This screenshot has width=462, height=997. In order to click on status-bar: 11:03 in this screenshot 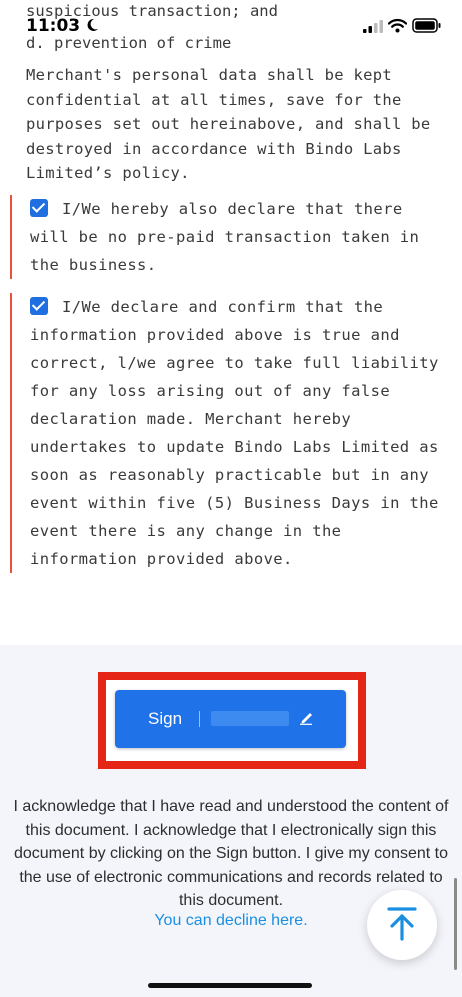, I will do `click(231, 20)`.